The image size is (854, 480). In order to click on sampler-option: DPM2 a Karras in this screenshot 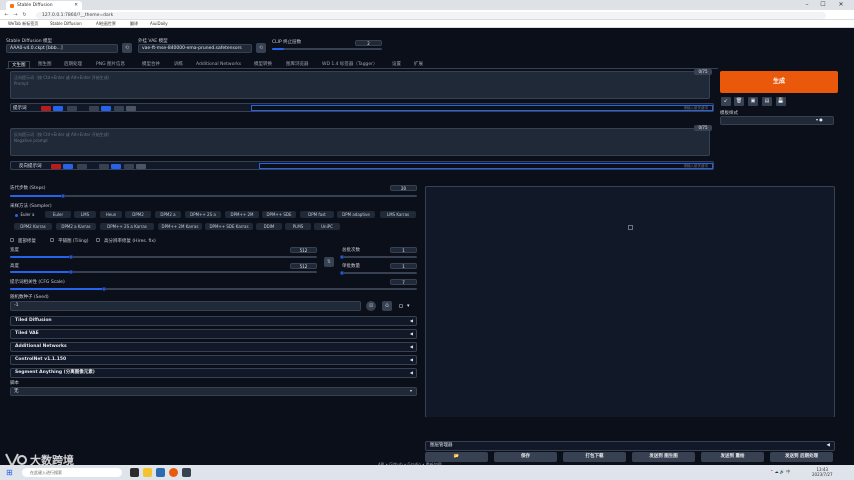, I will do `click(76, 226)`.